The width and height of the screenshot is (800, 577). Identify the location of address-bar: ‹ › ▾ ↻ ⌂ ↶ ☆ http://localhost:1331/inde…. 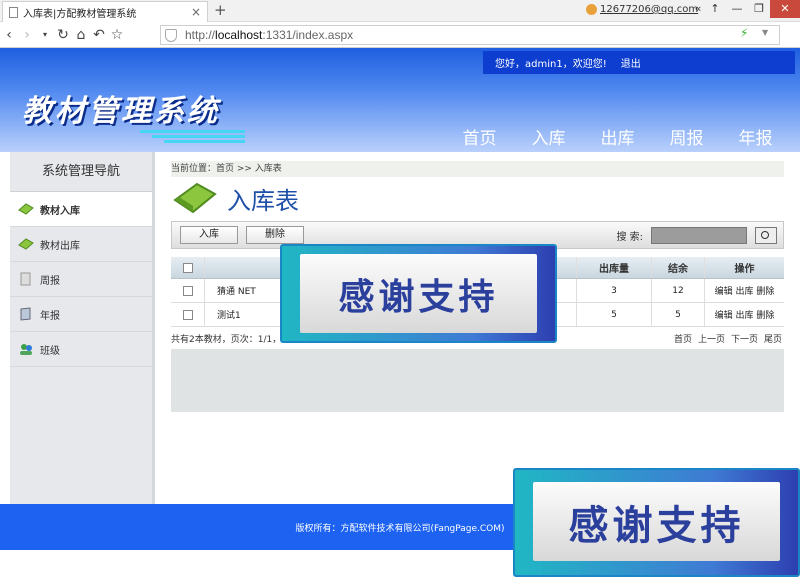
(400, 35).